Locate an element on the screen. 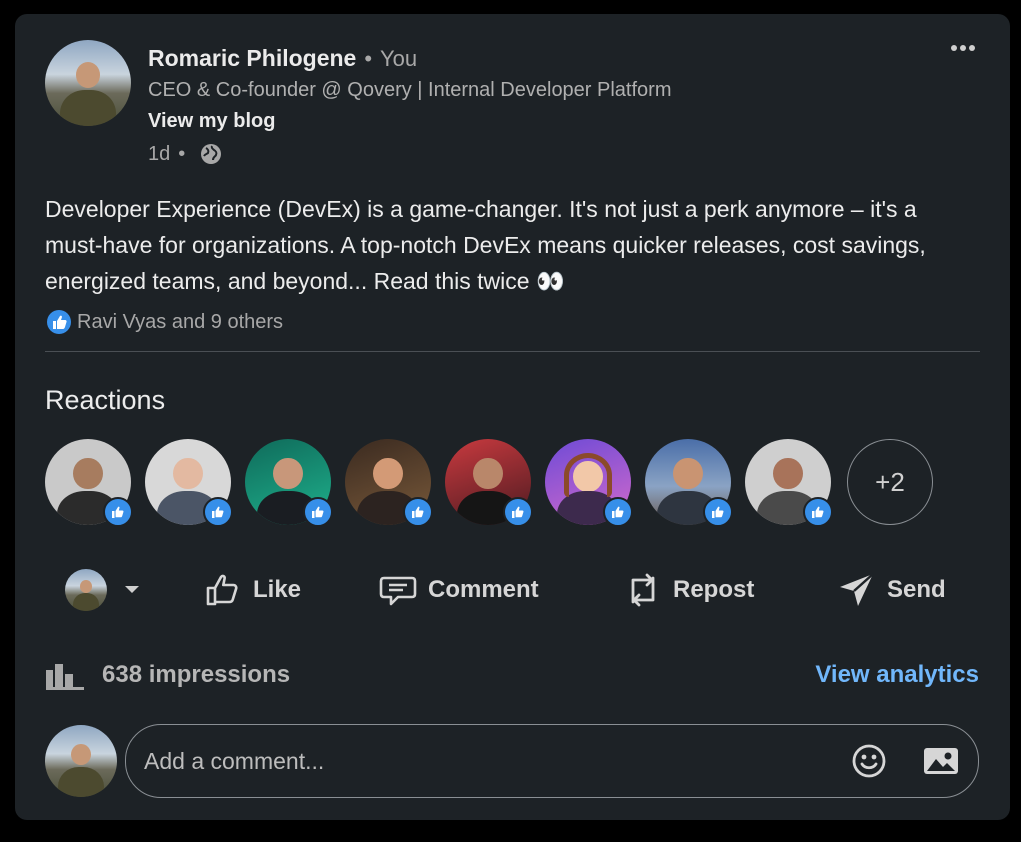 This screenshot has width=1021, height=842. post-time: 1d is located at coordinates (159, 153).